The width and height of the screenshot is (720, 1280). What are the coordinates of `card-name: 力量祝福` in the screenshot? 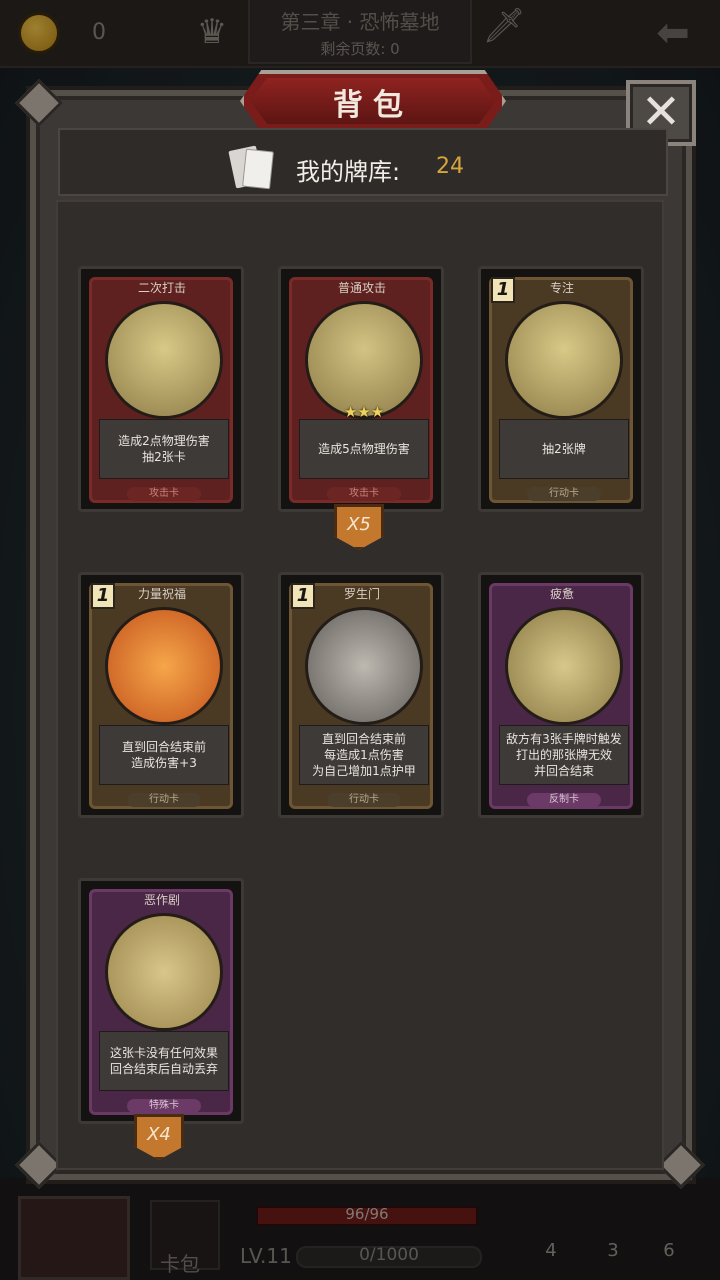 It's located at (161, 594).